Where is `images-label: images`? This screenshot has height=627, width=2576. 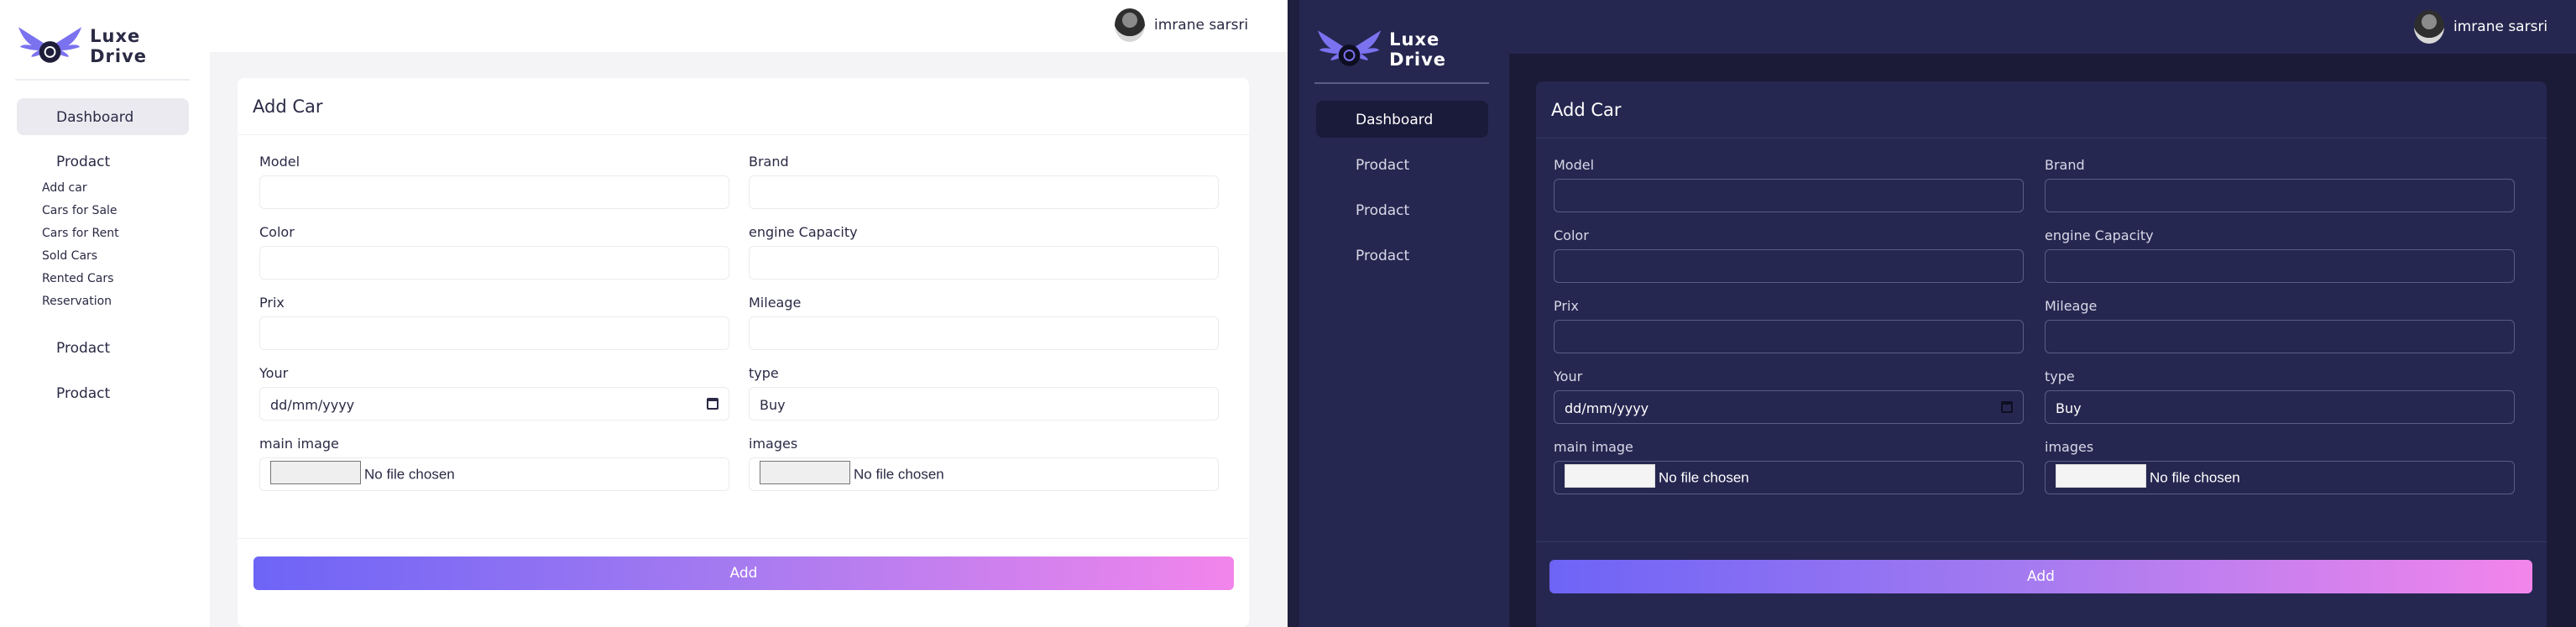
images-label: images is located at coordinates (2069, 447).